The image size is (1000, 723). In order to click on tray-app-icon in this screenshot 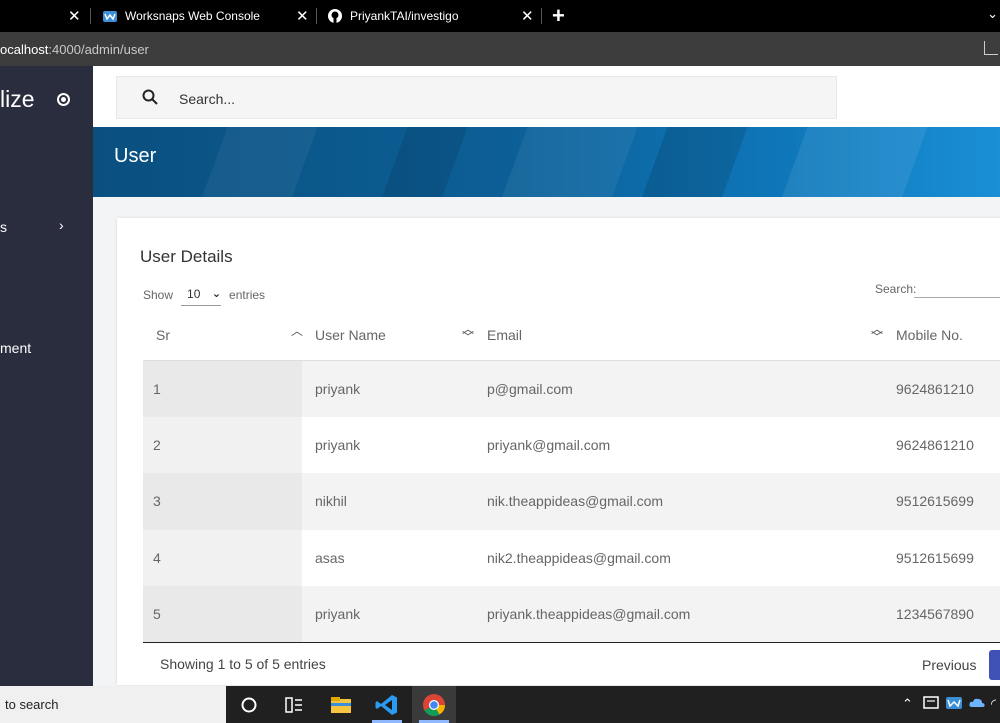, I will do `click(931, 703)`.